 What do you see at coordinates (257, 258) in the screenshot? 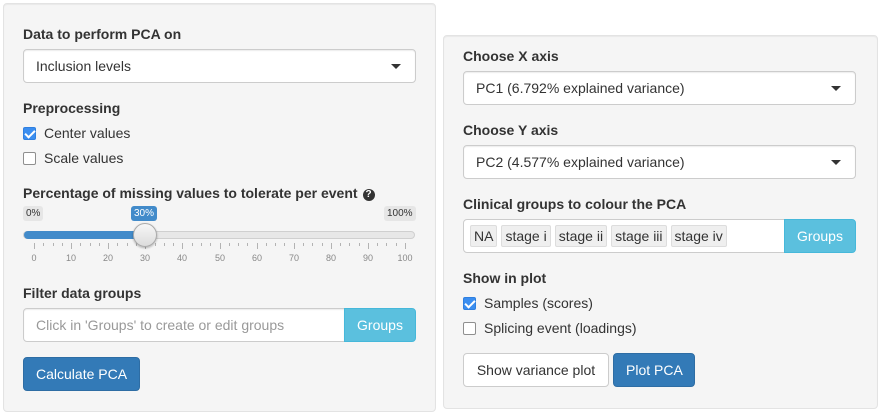
I see `slider-tick-label: 60` at bounding box center [257, 258].